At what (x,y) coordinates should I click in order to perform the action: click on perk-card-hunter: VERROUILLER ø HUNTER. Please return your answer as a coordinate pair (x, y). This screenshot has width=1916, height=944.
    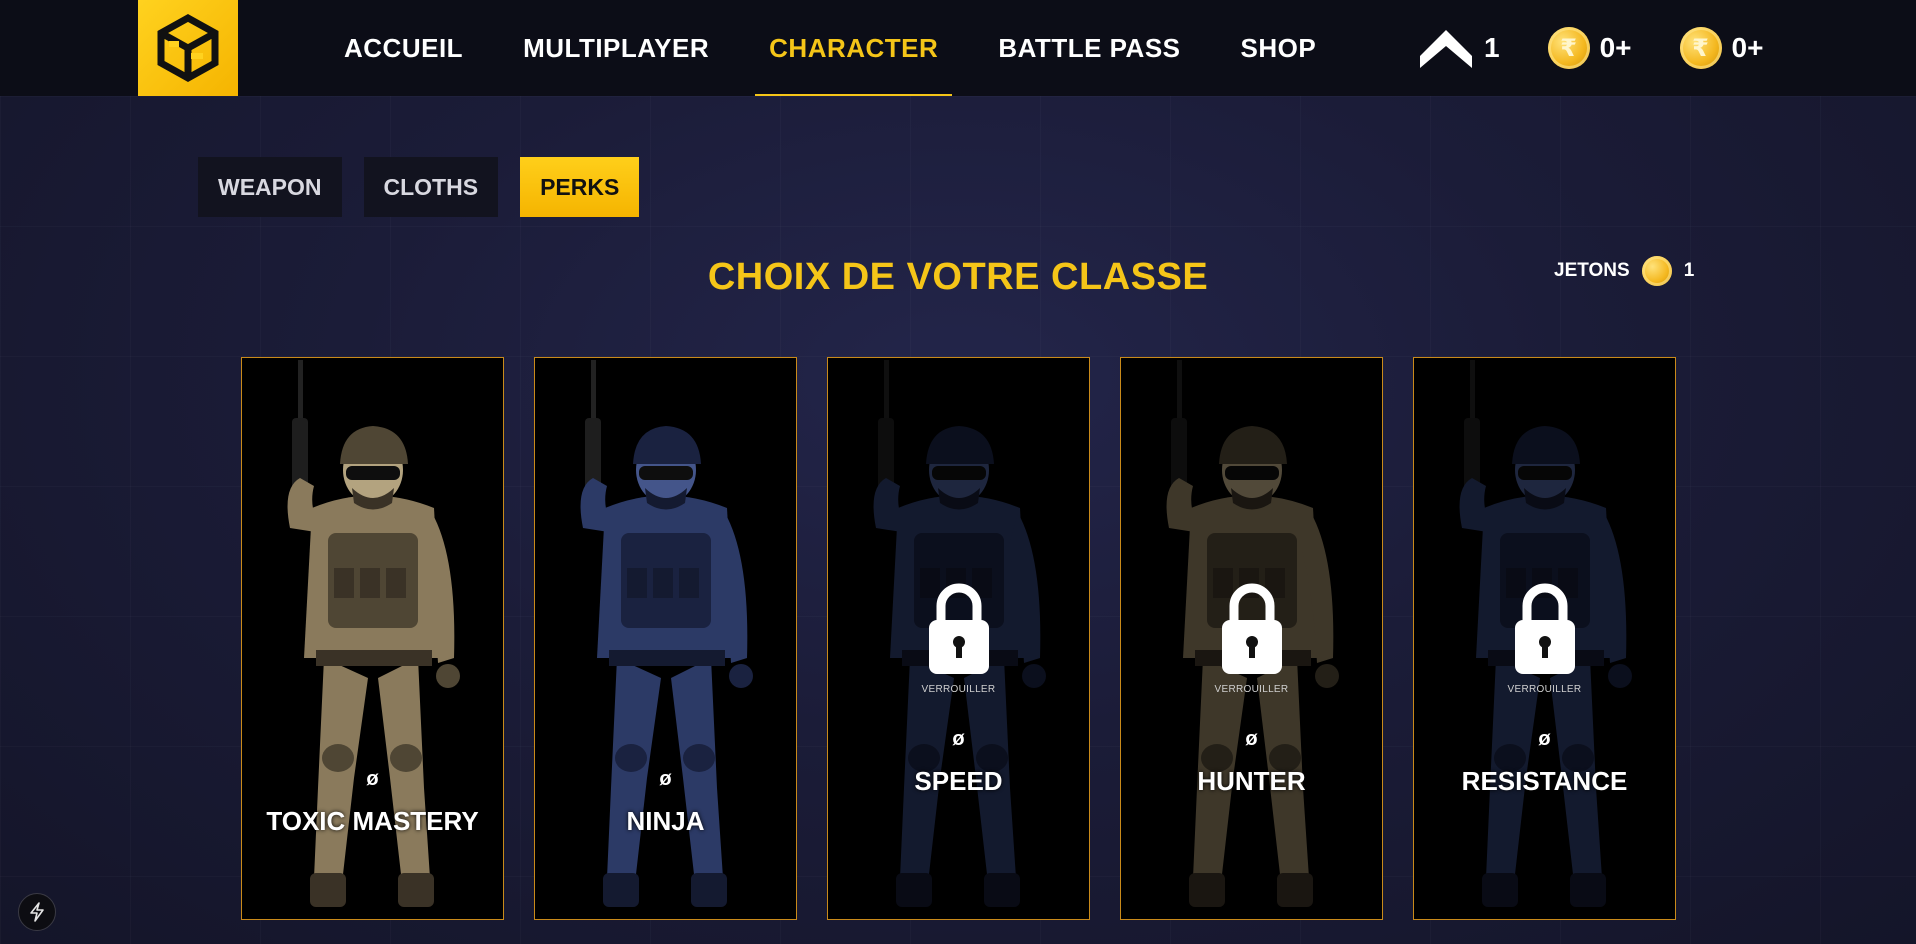
    Looking at the image, I should click on (1251, 638).